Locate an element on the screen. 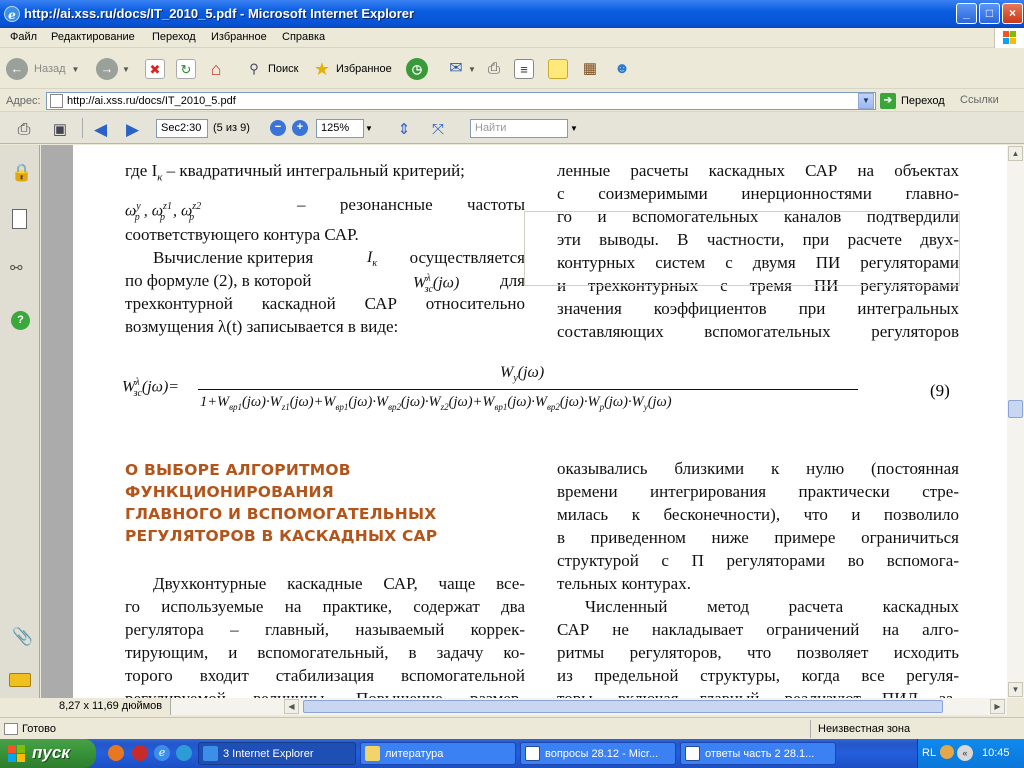  tray-arrow-icon: « is located at coordinates (965, 753).